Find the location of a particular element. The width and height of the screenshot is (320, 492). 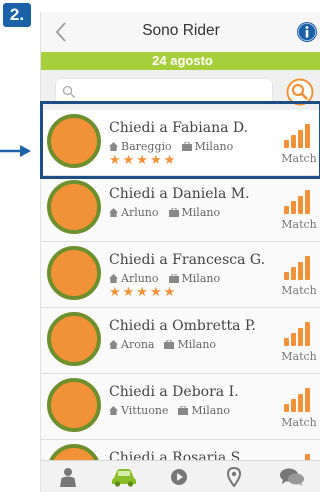

tab-rides is located at coordinates (124, 477).